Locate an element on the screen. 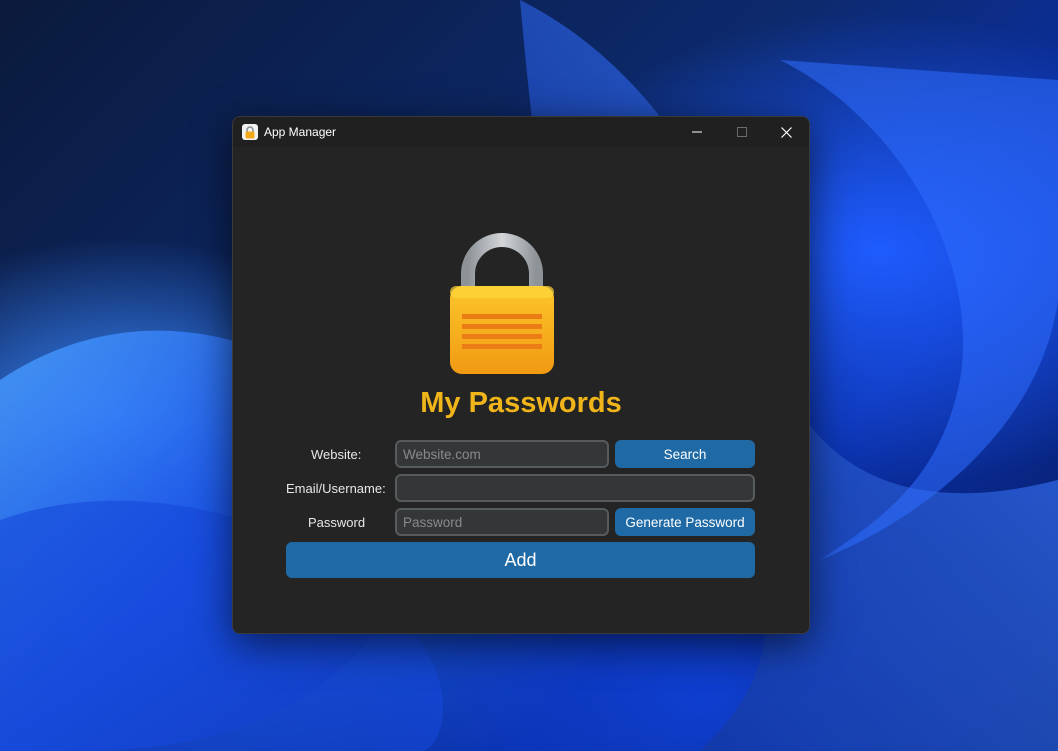 This screenshot has height=751, width=1058. maximize-button is located at coordinates (741, 132).